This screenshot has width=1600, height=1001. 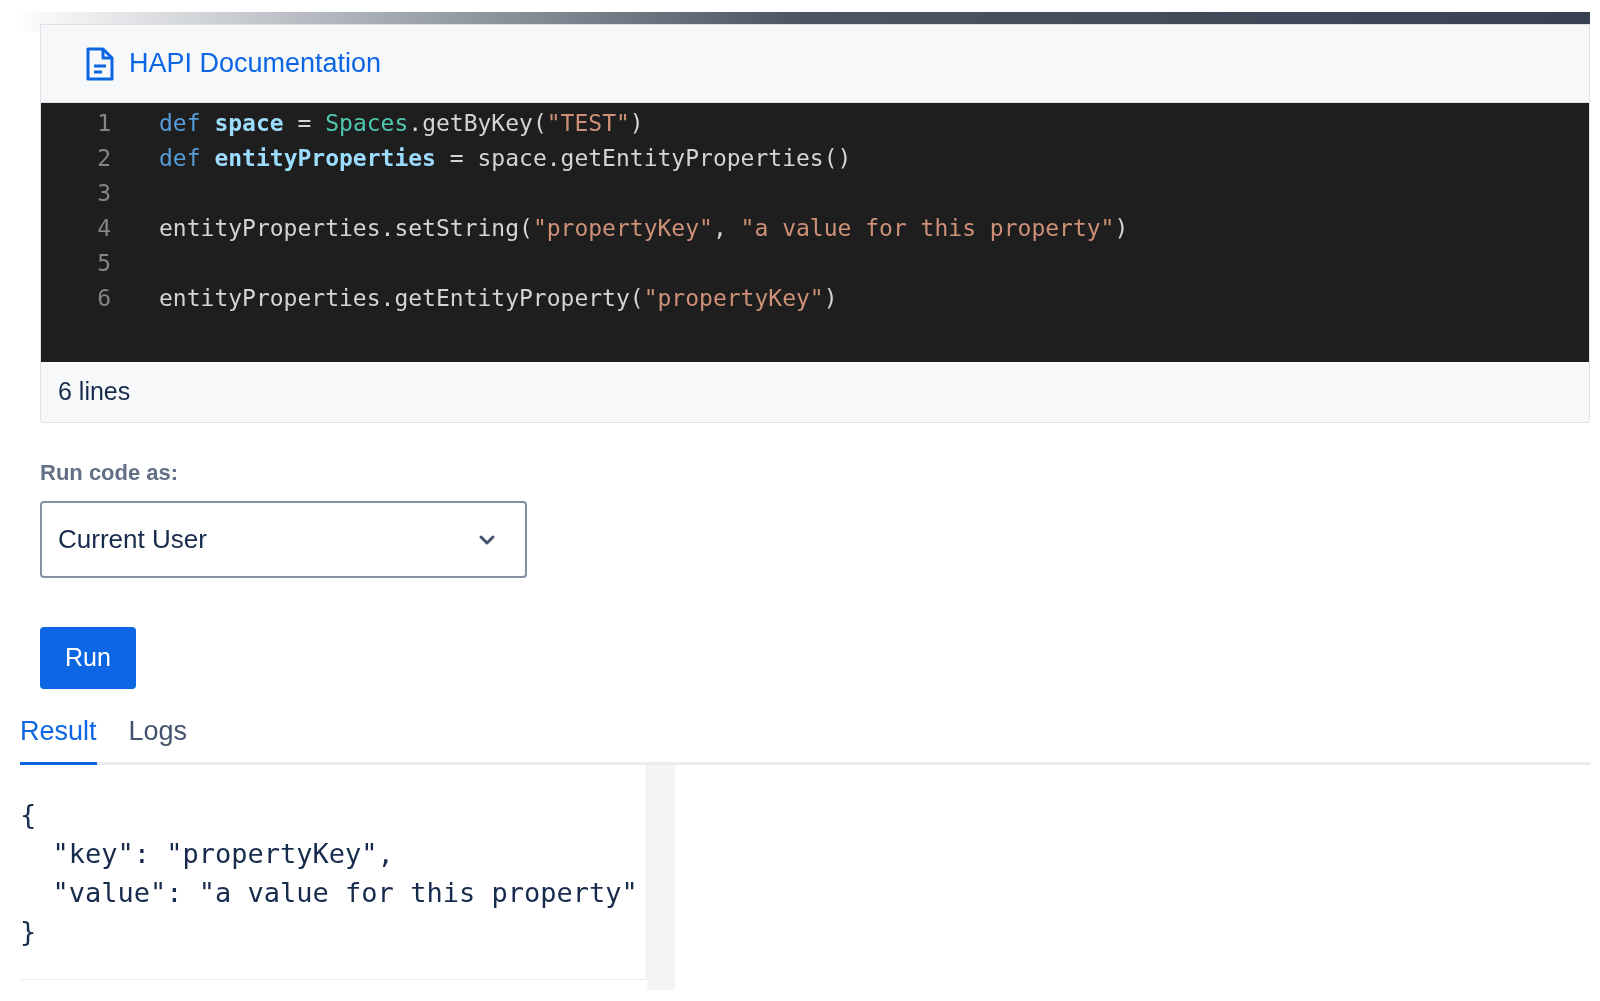 What do you see at coordinates (103, 229) in the screenshot?
I see `line-number: 4` at bounding box center [103, 229].